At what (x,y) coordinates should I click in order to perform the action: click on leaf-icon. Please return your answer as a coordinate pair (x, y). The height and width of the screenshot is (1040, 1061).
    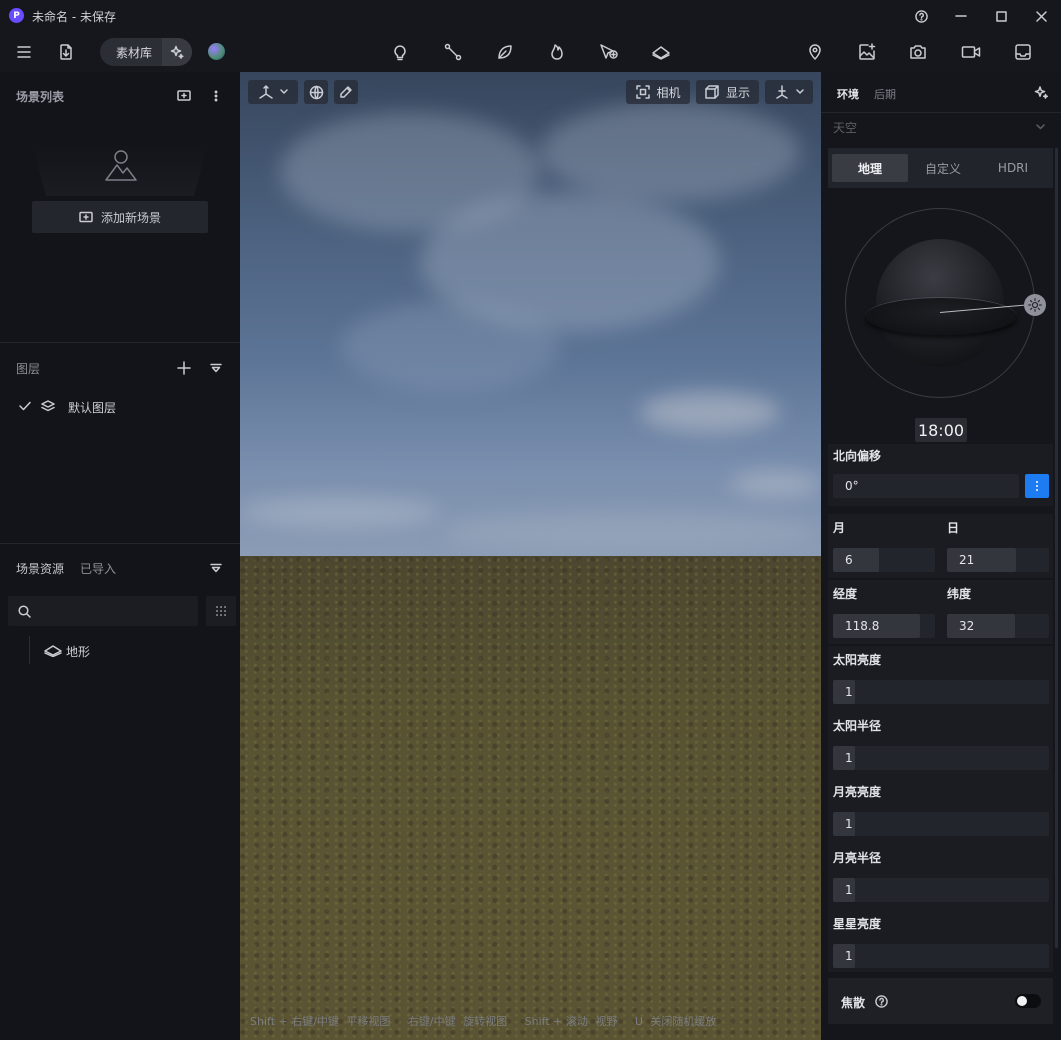
    Looking at the image, I should click on (505, 52).